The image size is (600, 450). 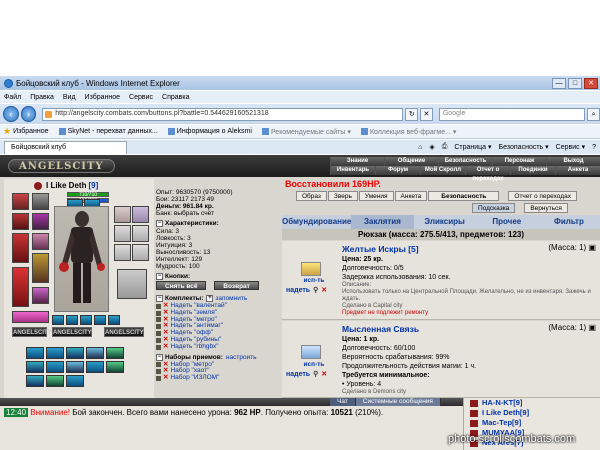 What do you see at coordinates (311, 196) in the screenshot?
I see `image-button: Образ` at bounding box center [311, 196].